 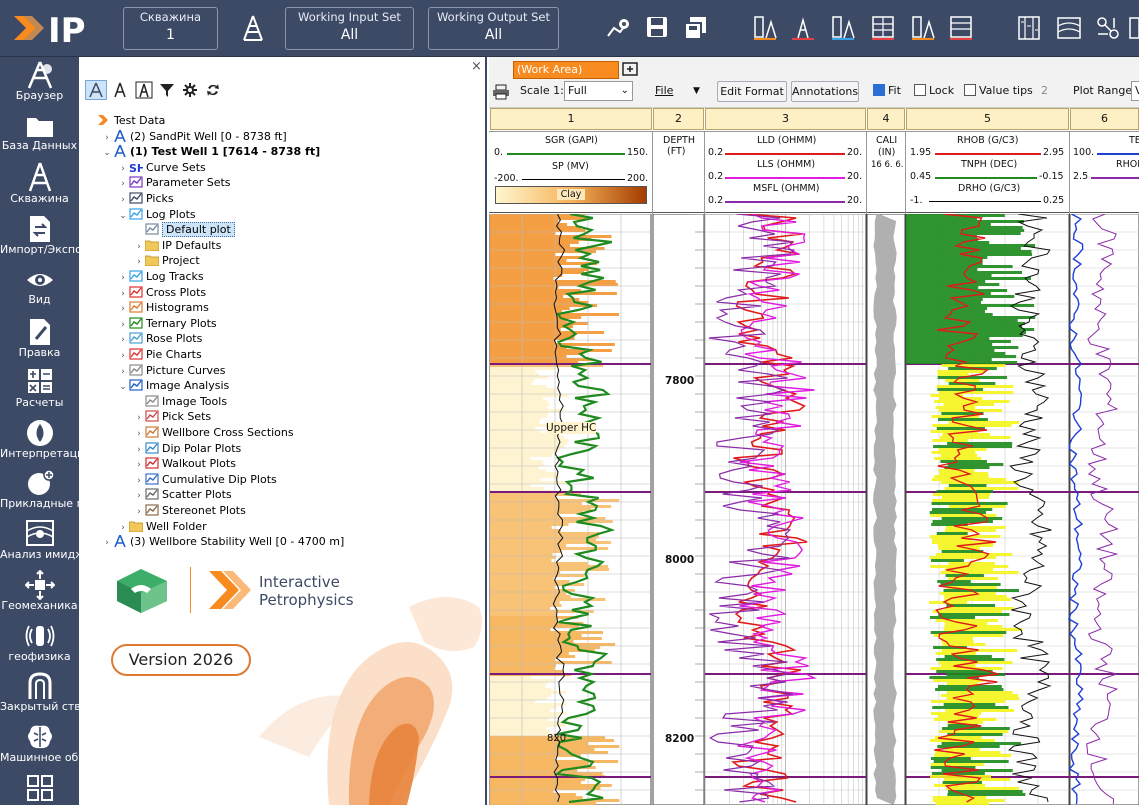 What do you see at coordinates (172, 416) in the screenshot?
I see `tree-node: › Pick Sets` at bounding box center [172, 416].